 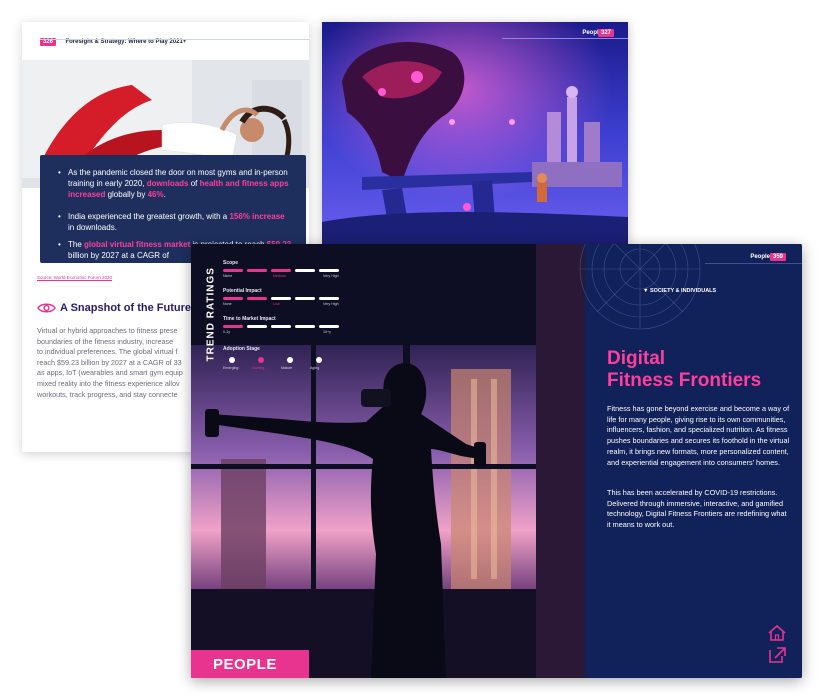 I want to click on eye-icon, so click(x=46, y=308).